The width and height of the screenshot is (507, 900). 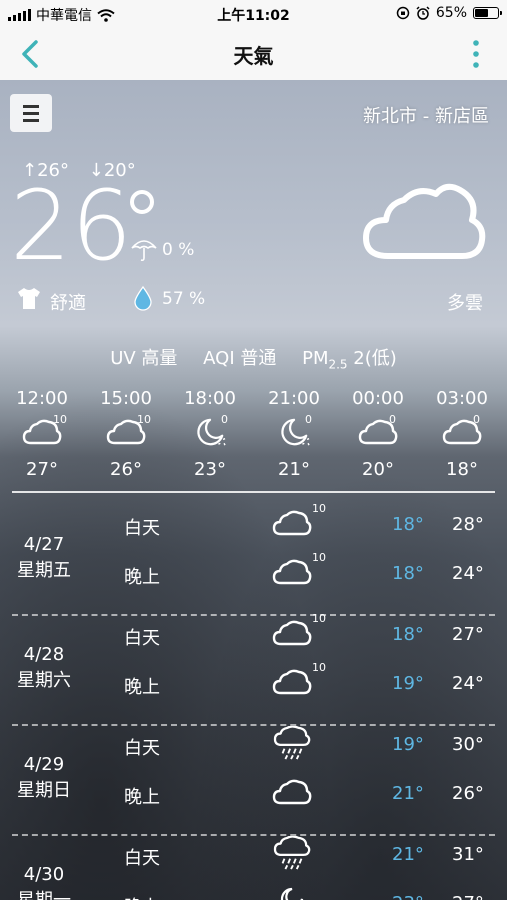 I want to click on page-title: 天氣, so click(x=253, y=56).